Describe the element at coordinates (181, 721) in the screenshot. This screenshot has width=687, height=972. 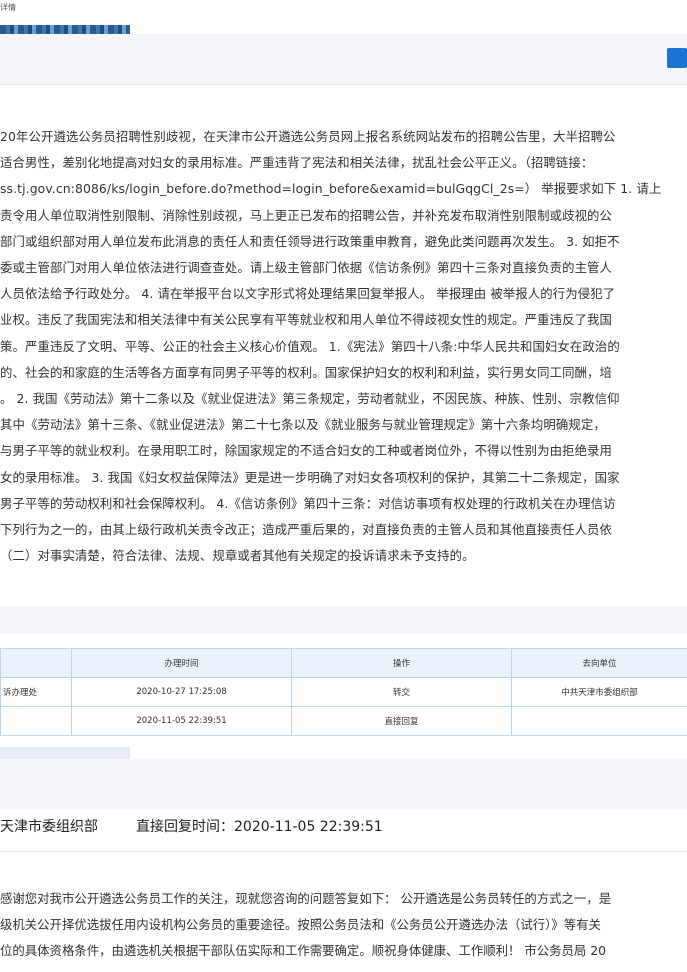
I see `table-cell: 2020-11-05 22:39:51` at that location.